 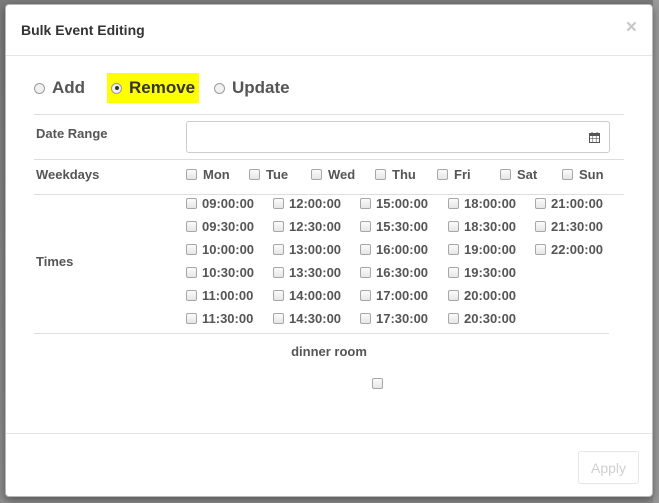 What do you see at coordinates (228, 203) in the screenshot?
I see `time-label: 09:00:00` at bounding box center [228, 203].